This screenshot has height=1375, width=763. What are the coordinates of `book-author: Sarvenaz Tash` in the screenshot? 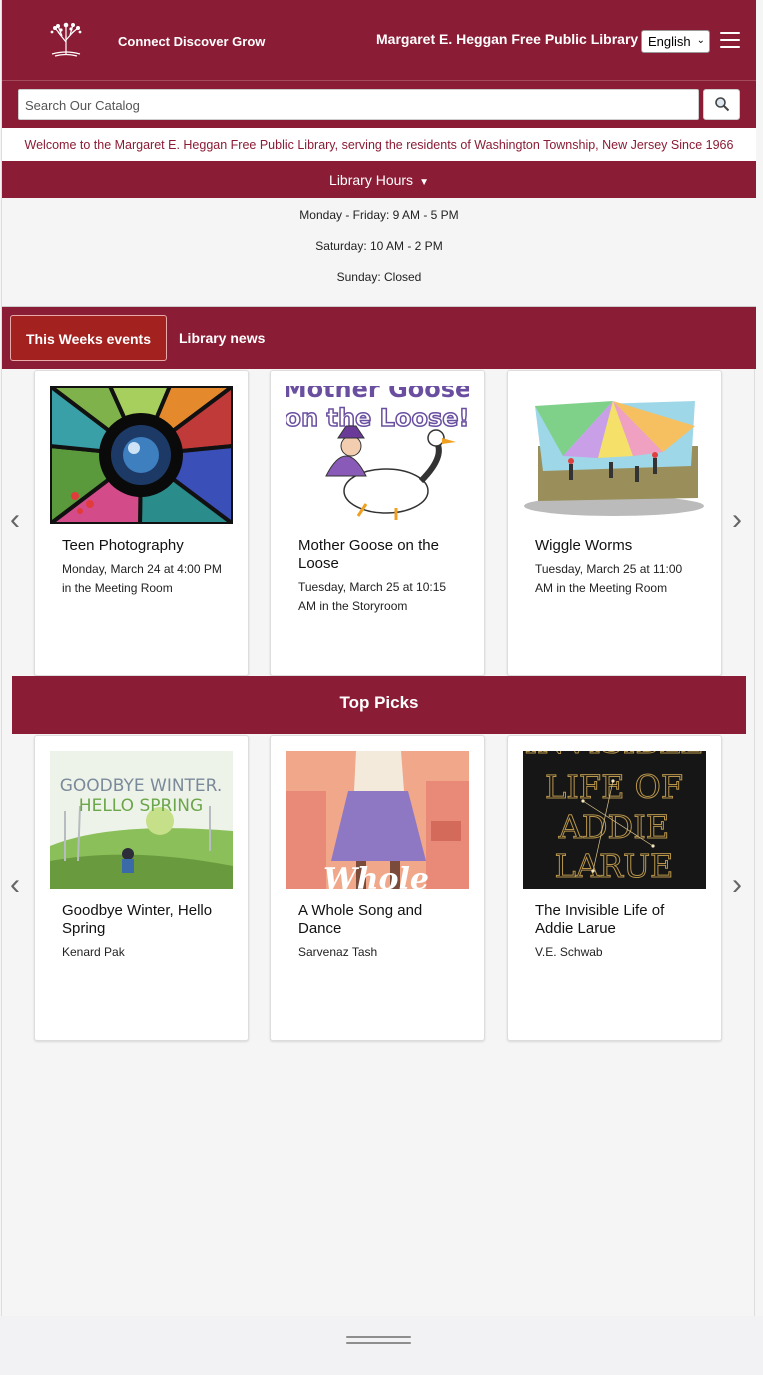 It's located at (338, 952).